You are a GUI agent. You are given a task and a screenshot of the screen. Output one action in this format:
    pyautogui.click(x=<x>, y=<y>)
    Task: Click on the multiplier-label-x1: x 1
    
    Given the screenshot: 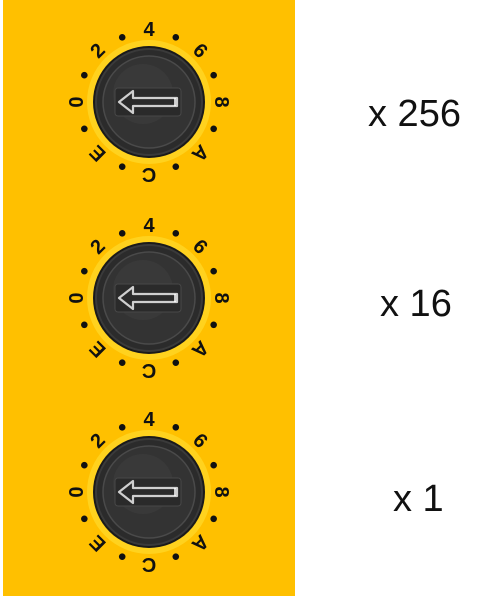 What is the action you would take?
    pyautogui.click(x=418, y=499)
    